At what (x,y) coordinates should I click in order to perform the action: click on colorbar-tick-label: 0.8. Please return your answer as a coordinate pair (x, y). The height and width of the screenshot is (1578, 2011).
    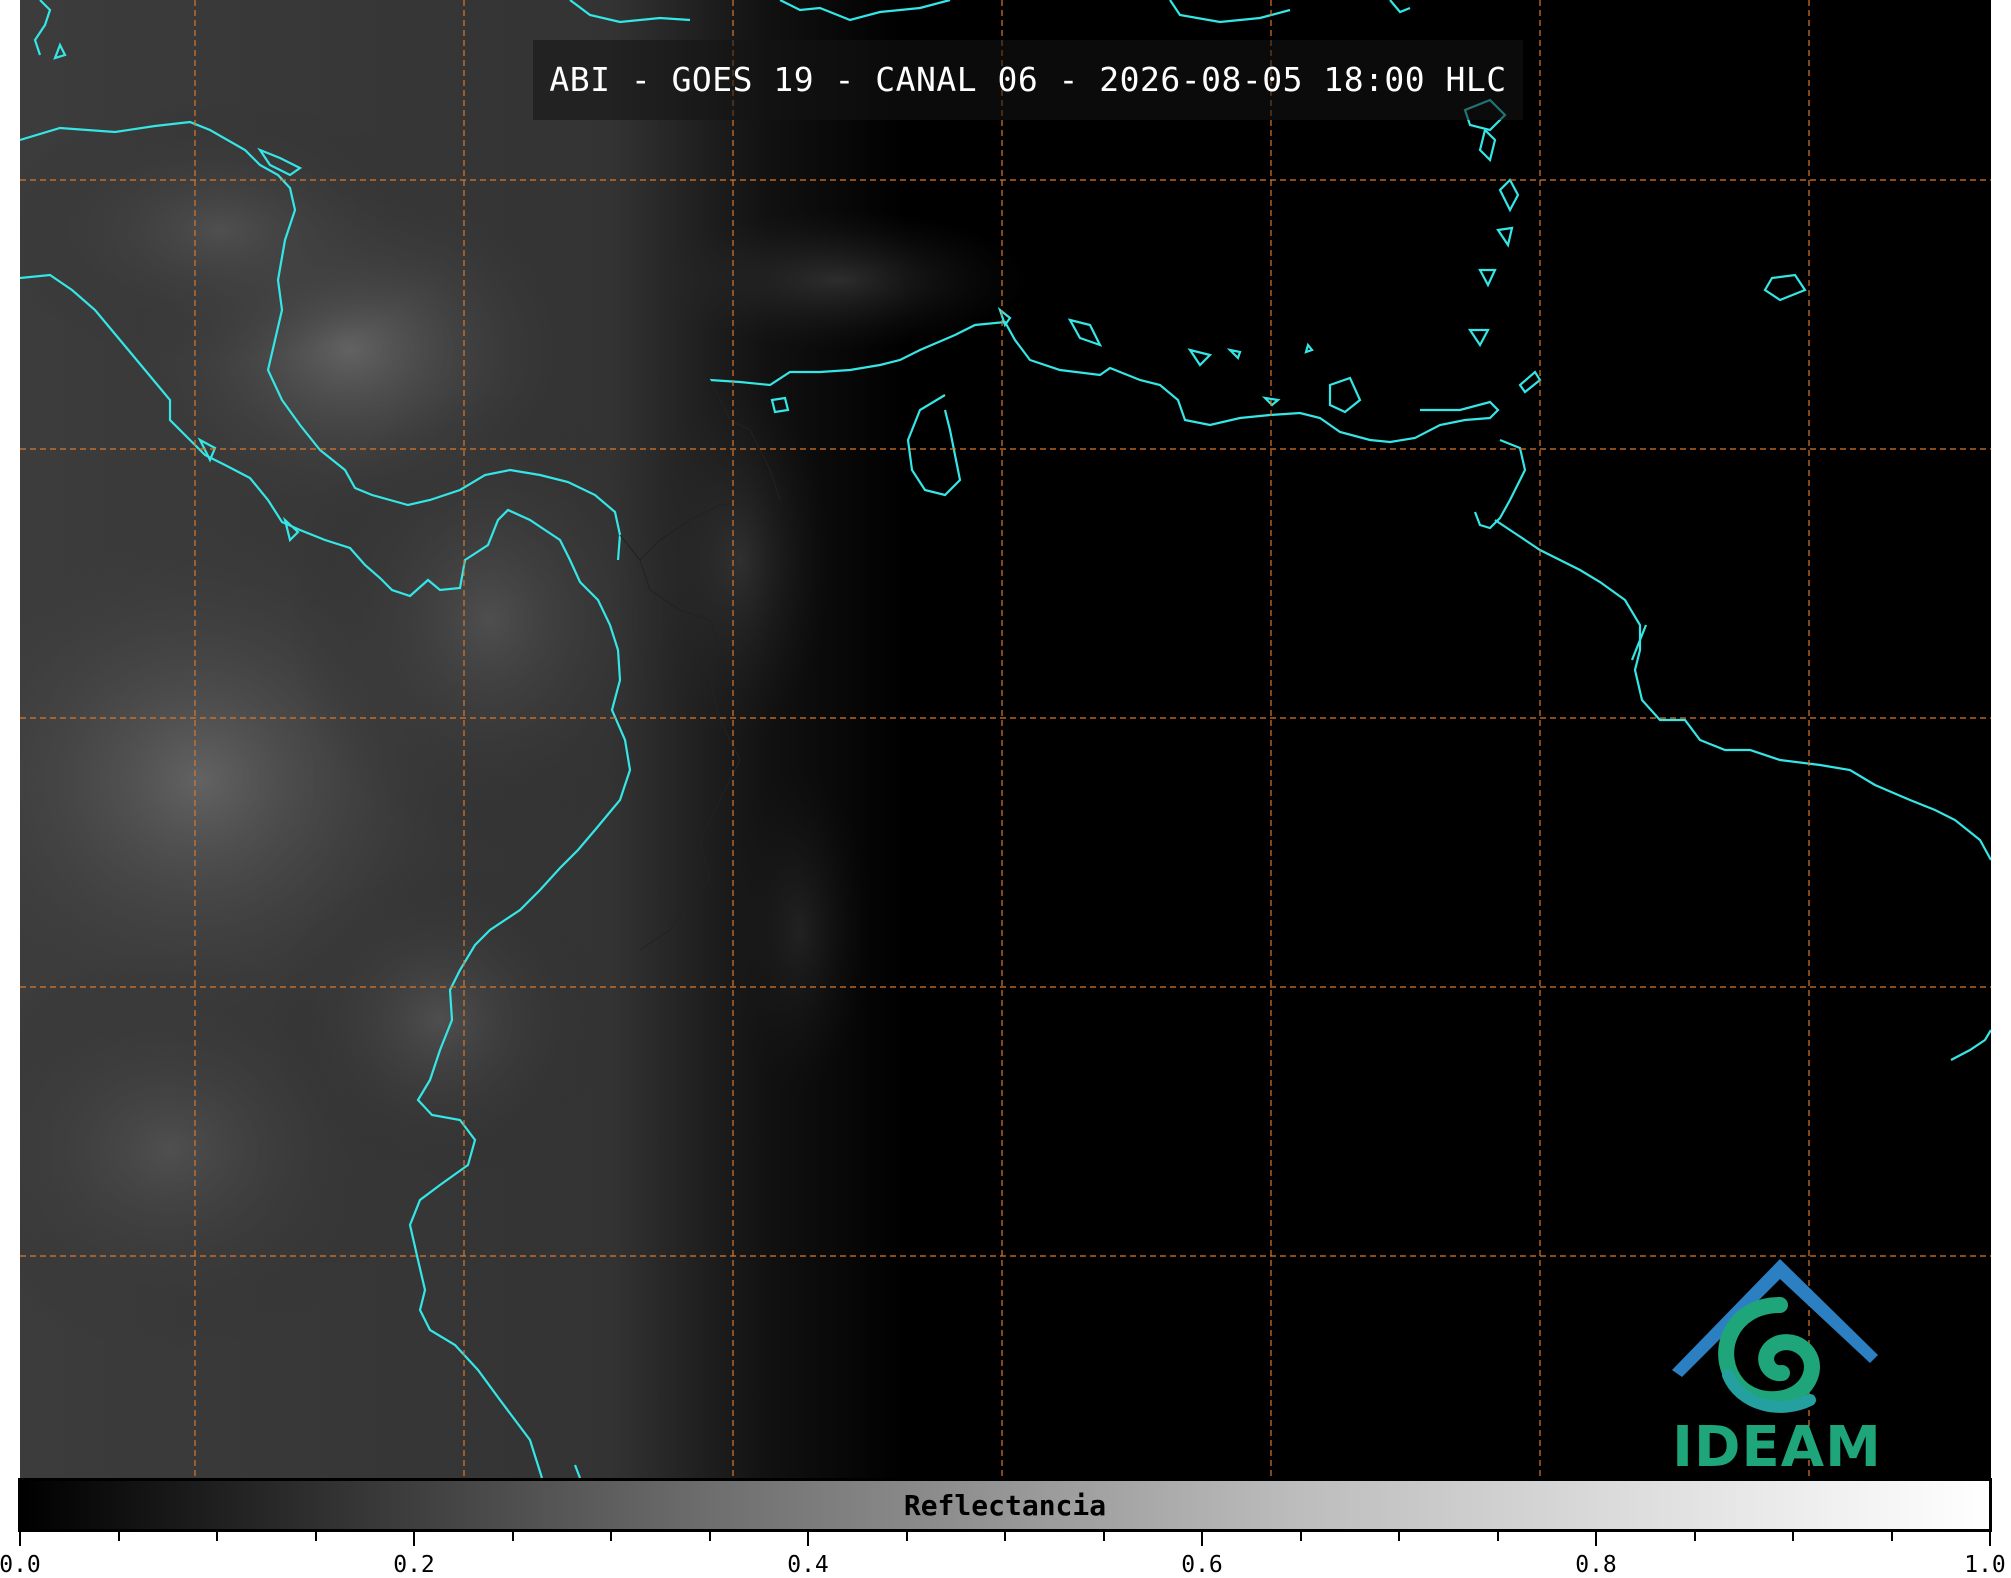
    Looking at the image, I should click on (1596, 1565).